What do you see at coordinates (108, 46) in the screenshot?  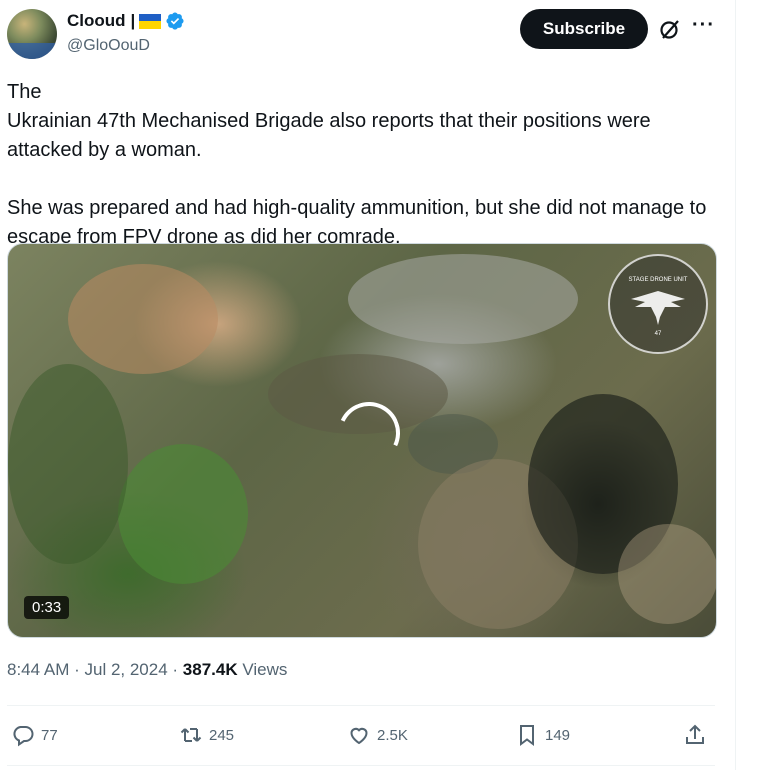 I see `author-handle: @GloOouD` at bounding box center [108, 46].